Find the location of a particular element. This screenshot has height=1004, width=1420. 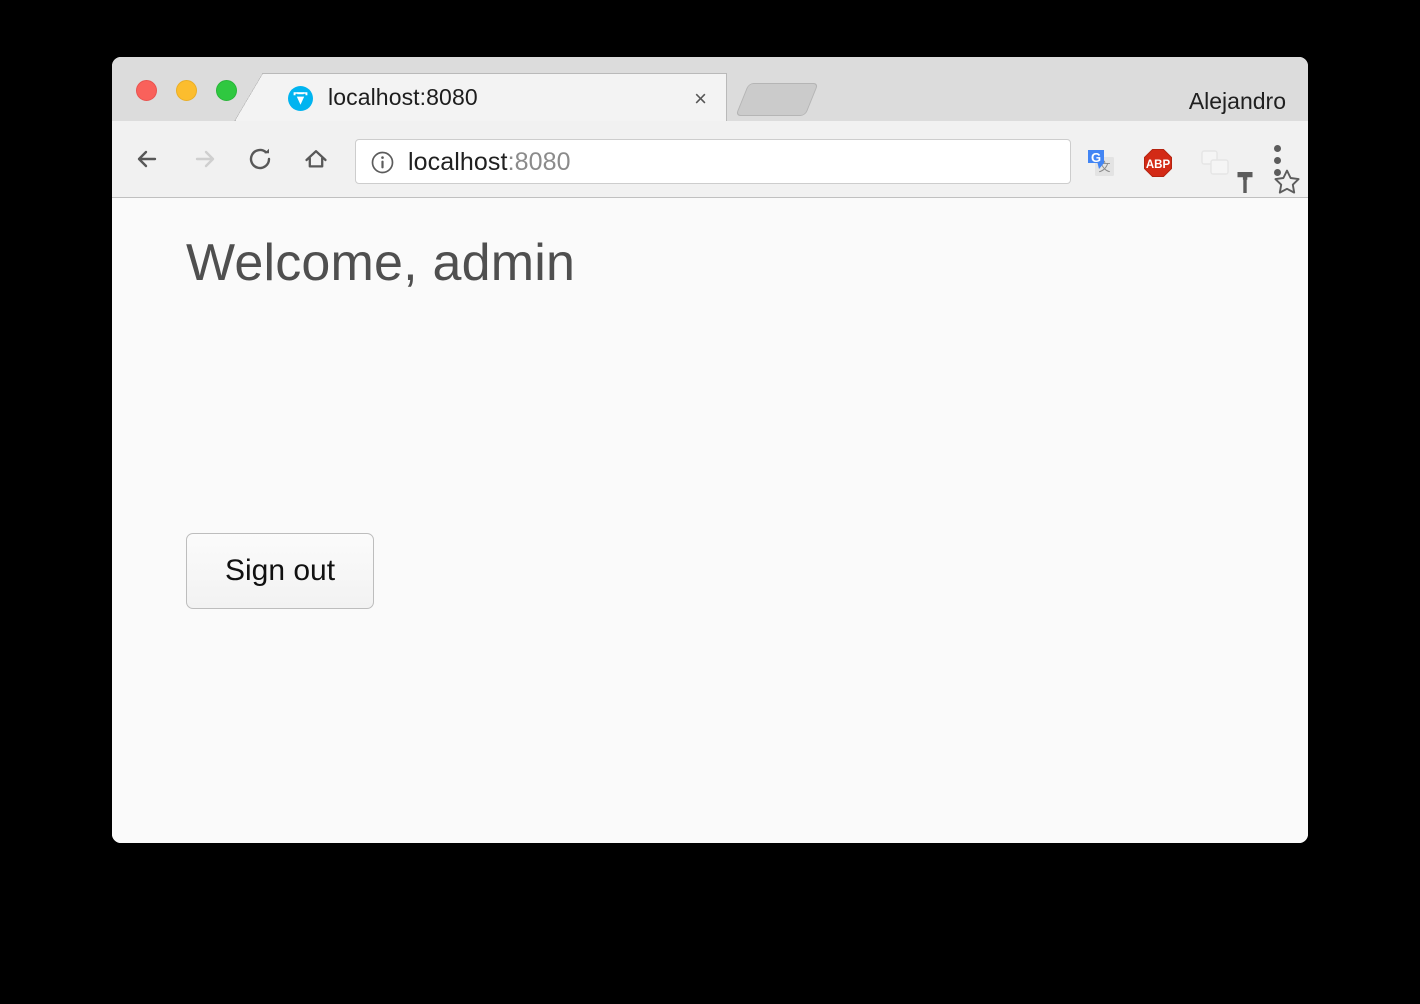

browser-tab-localhost: localhost:8080 × is located at coordinates (480, 97).